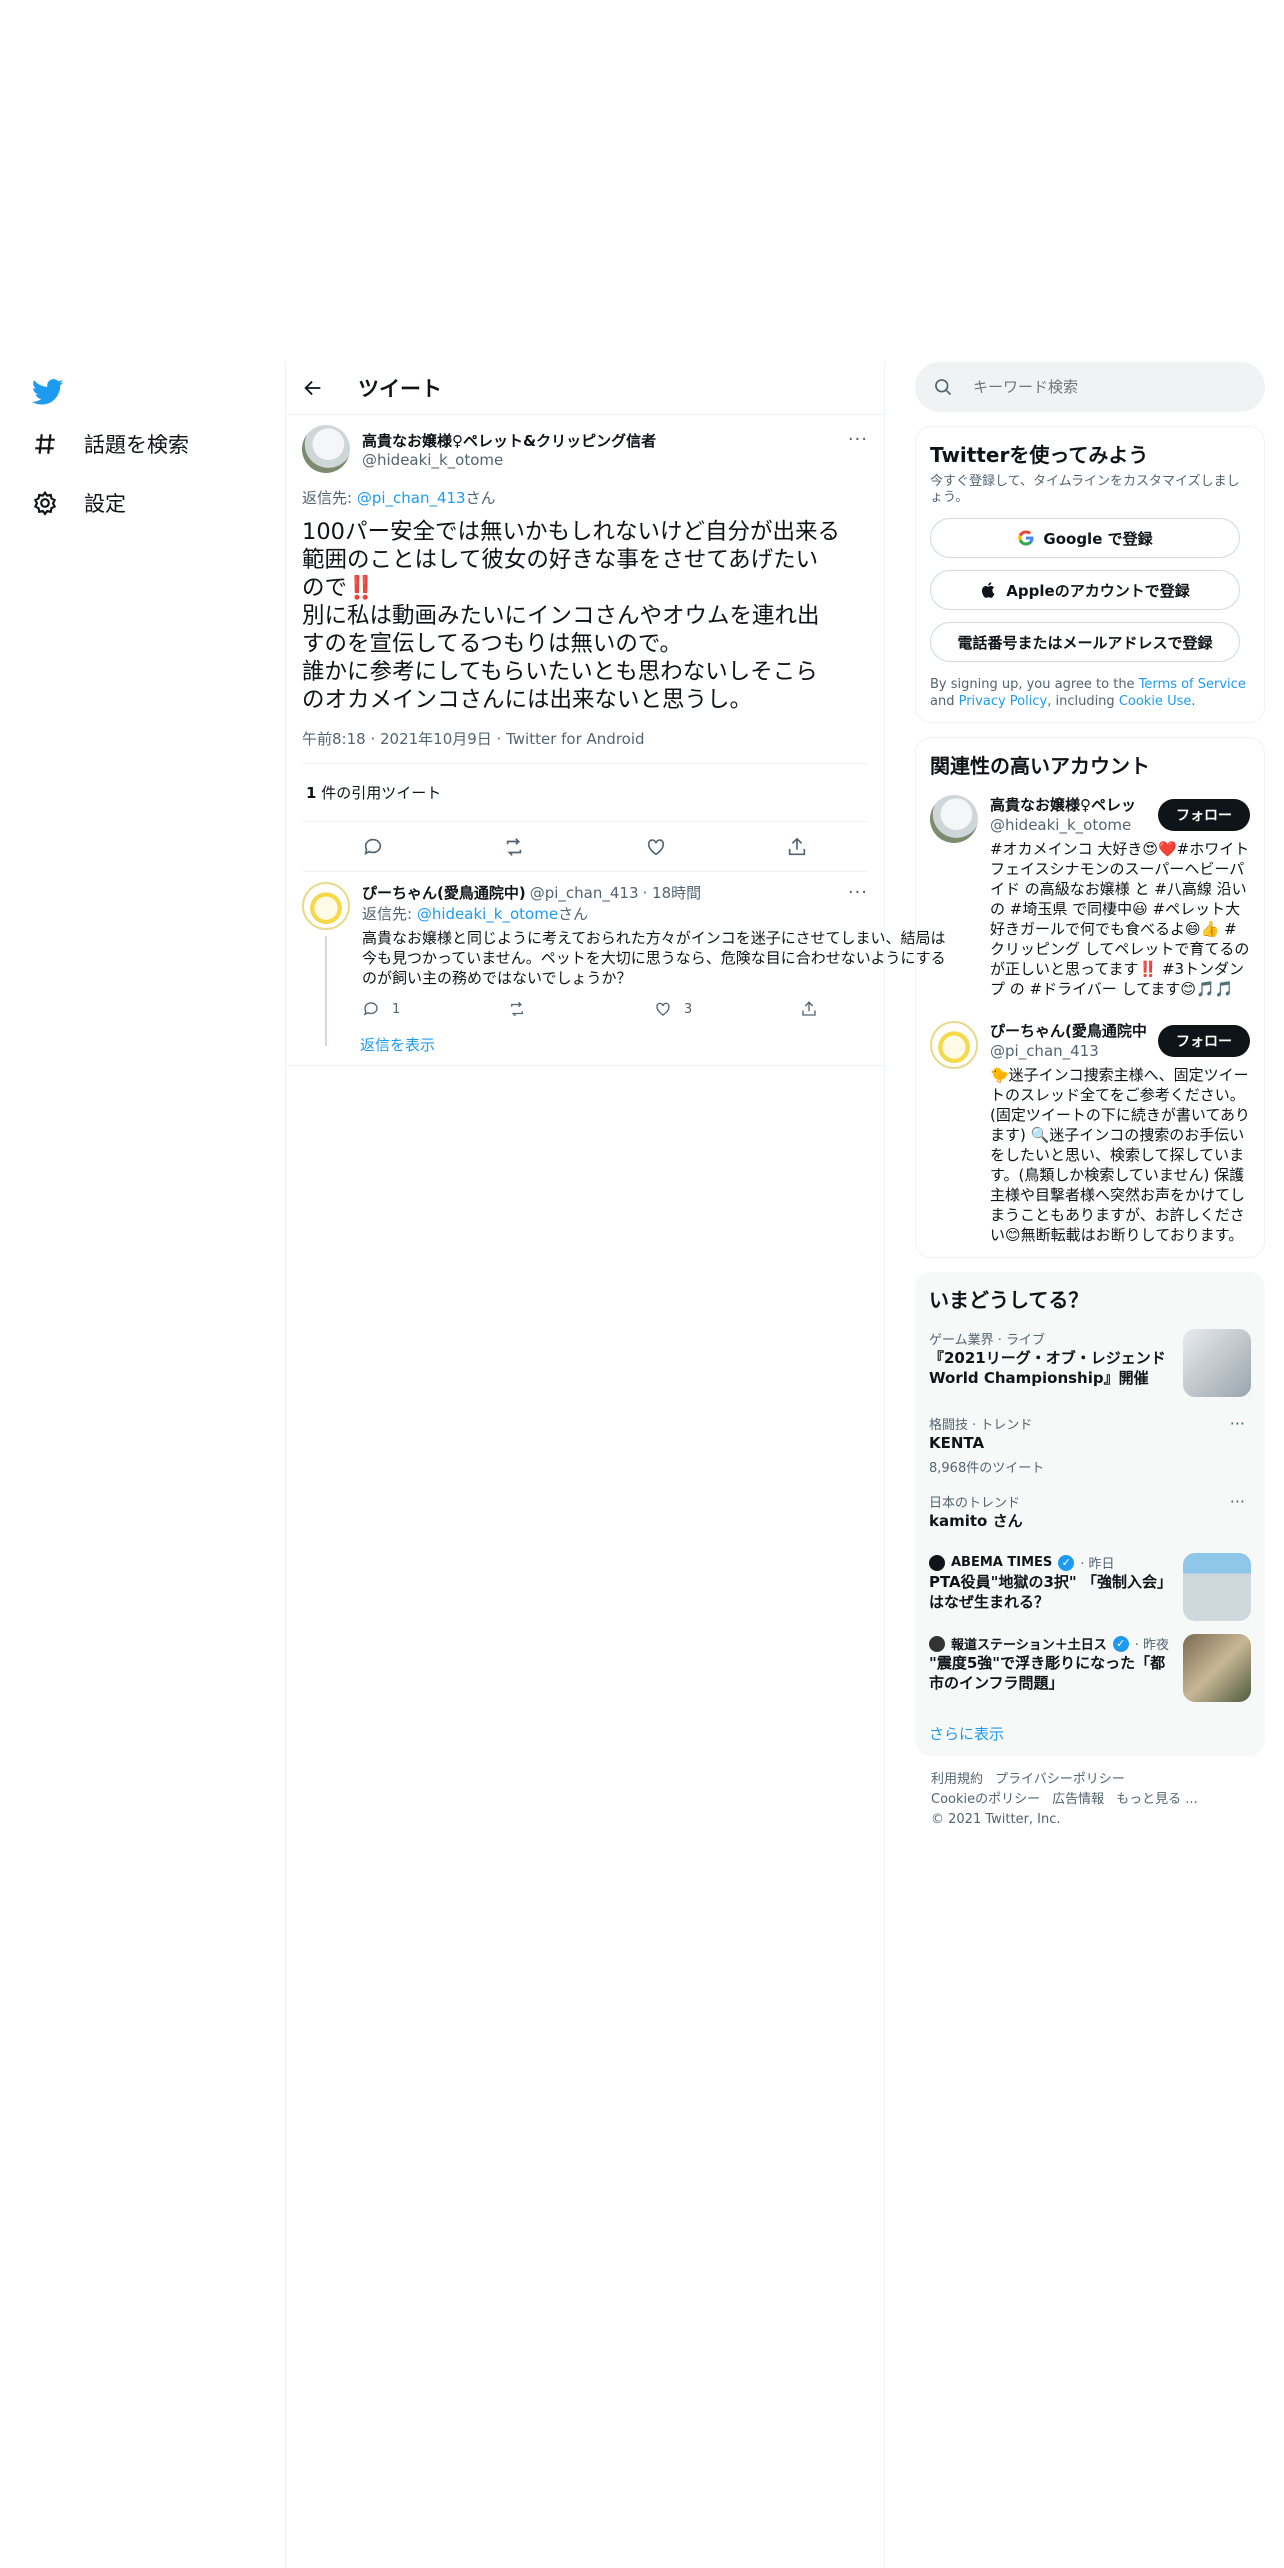  What do you see at coordinates (514, 847) in the screenshot?
I see `retweet-icon` at bounding box center [514, 847].